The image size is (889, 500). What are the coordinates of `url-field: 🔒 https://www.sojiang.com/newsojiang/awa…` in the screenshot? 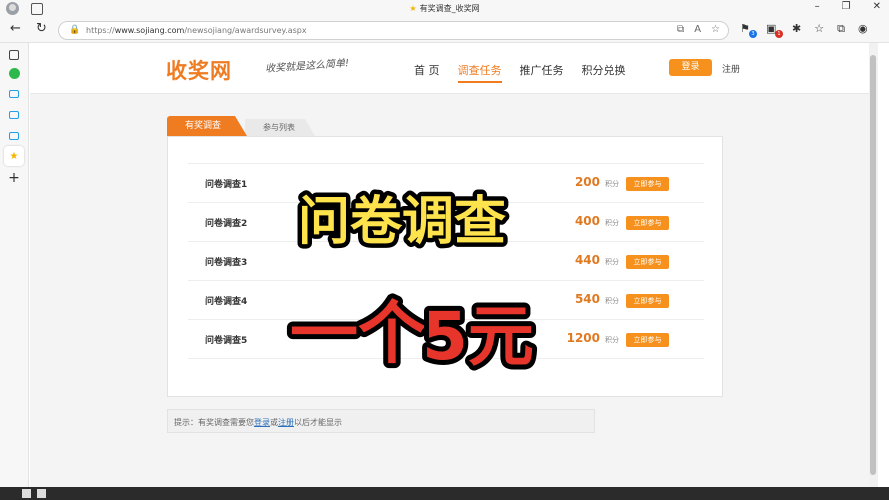 It's located at (393, 30).